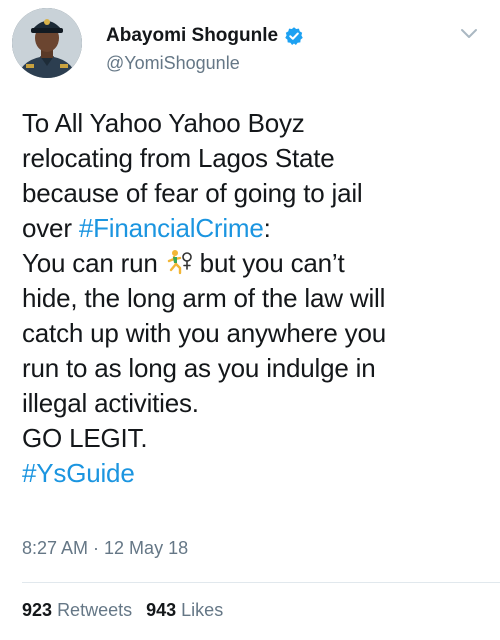 This screenshot has height=640, width=500. Describe the element at coordinates (171, 228) in the screenshot. I see `hashtag-financialcrime-link: #FinancialCrime` at that location.